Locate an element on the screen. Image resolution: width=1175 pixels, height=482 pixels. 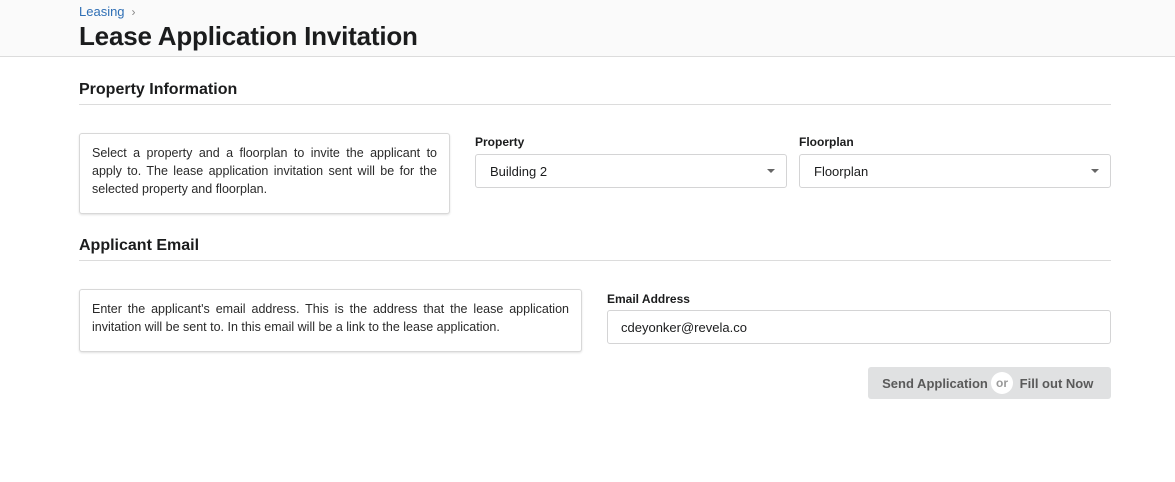
floorplan-select-value: Floorplan is located at coordinates (841, 171).